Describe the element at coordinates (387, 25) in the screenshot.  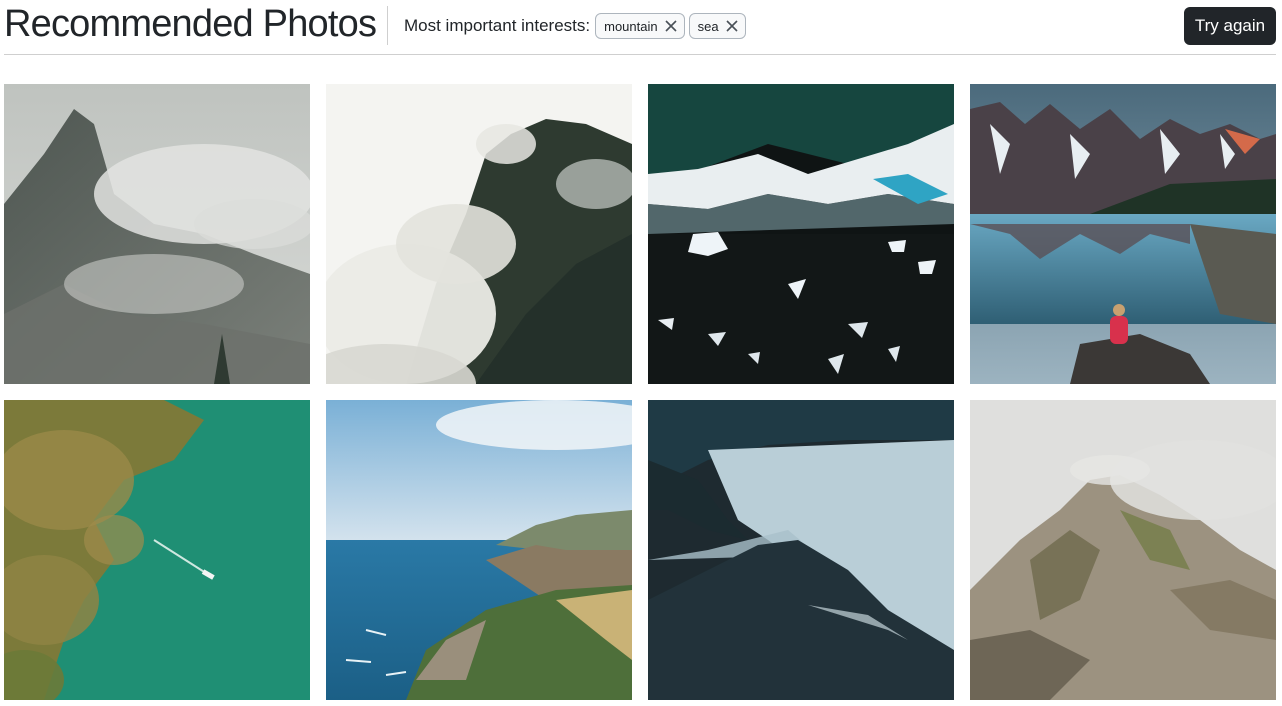
I see `header-divider` at that location.